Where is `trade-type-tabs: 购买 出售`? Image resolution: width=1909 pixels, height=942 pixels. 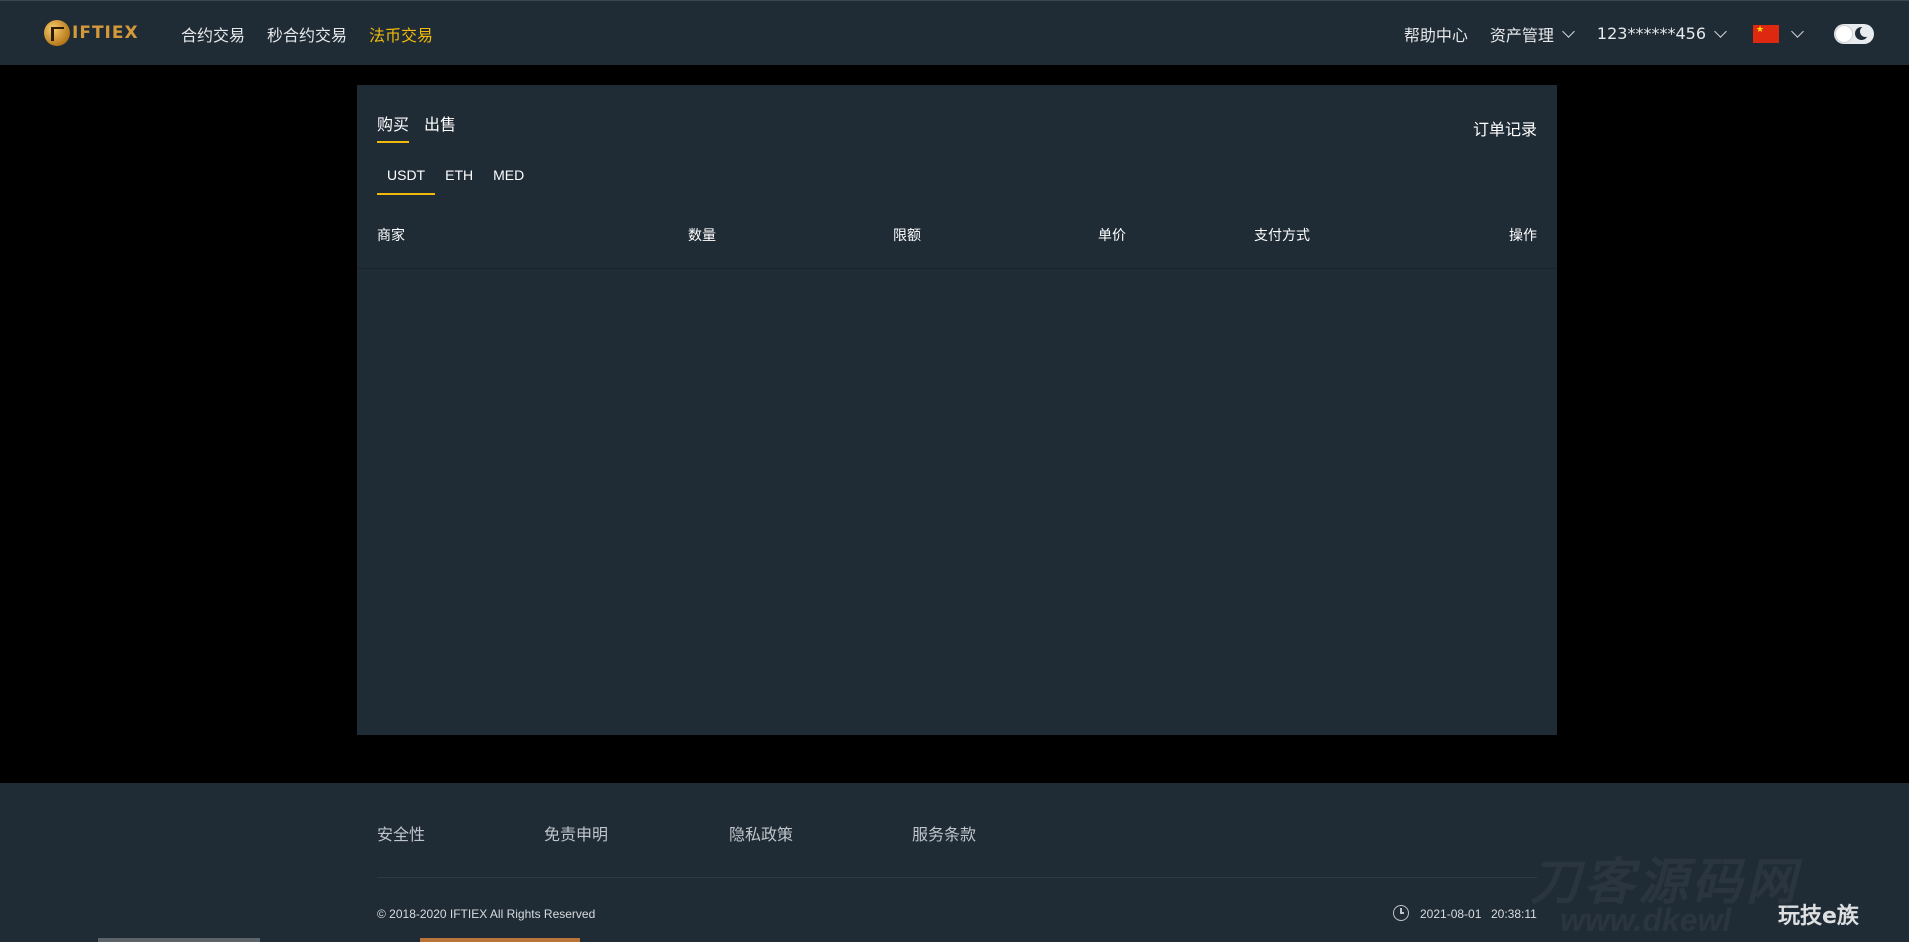
trade-type-tabs: 购买 出售 is located at coordinates (424, 127).